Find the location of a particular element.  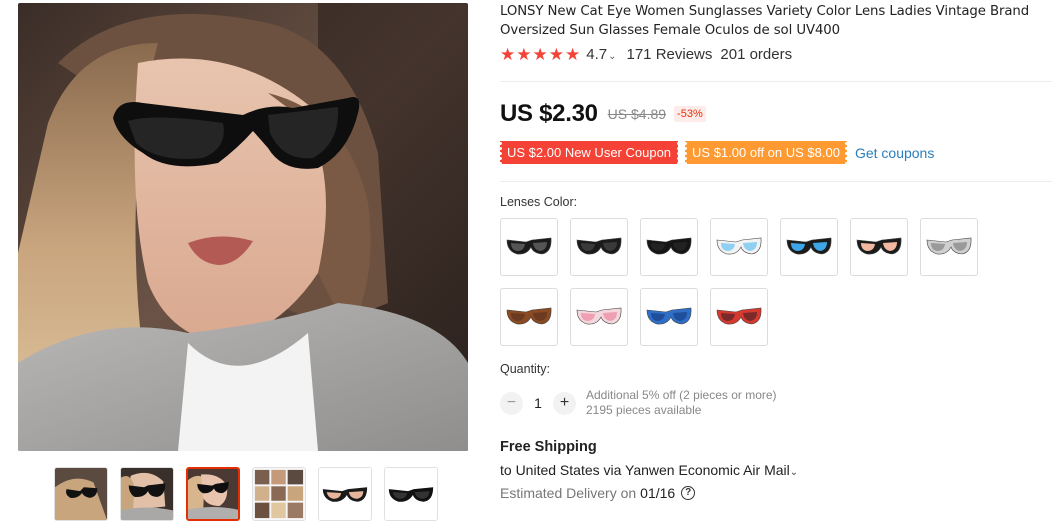

color-swatch-all-black is located at coordinates (669, 247).